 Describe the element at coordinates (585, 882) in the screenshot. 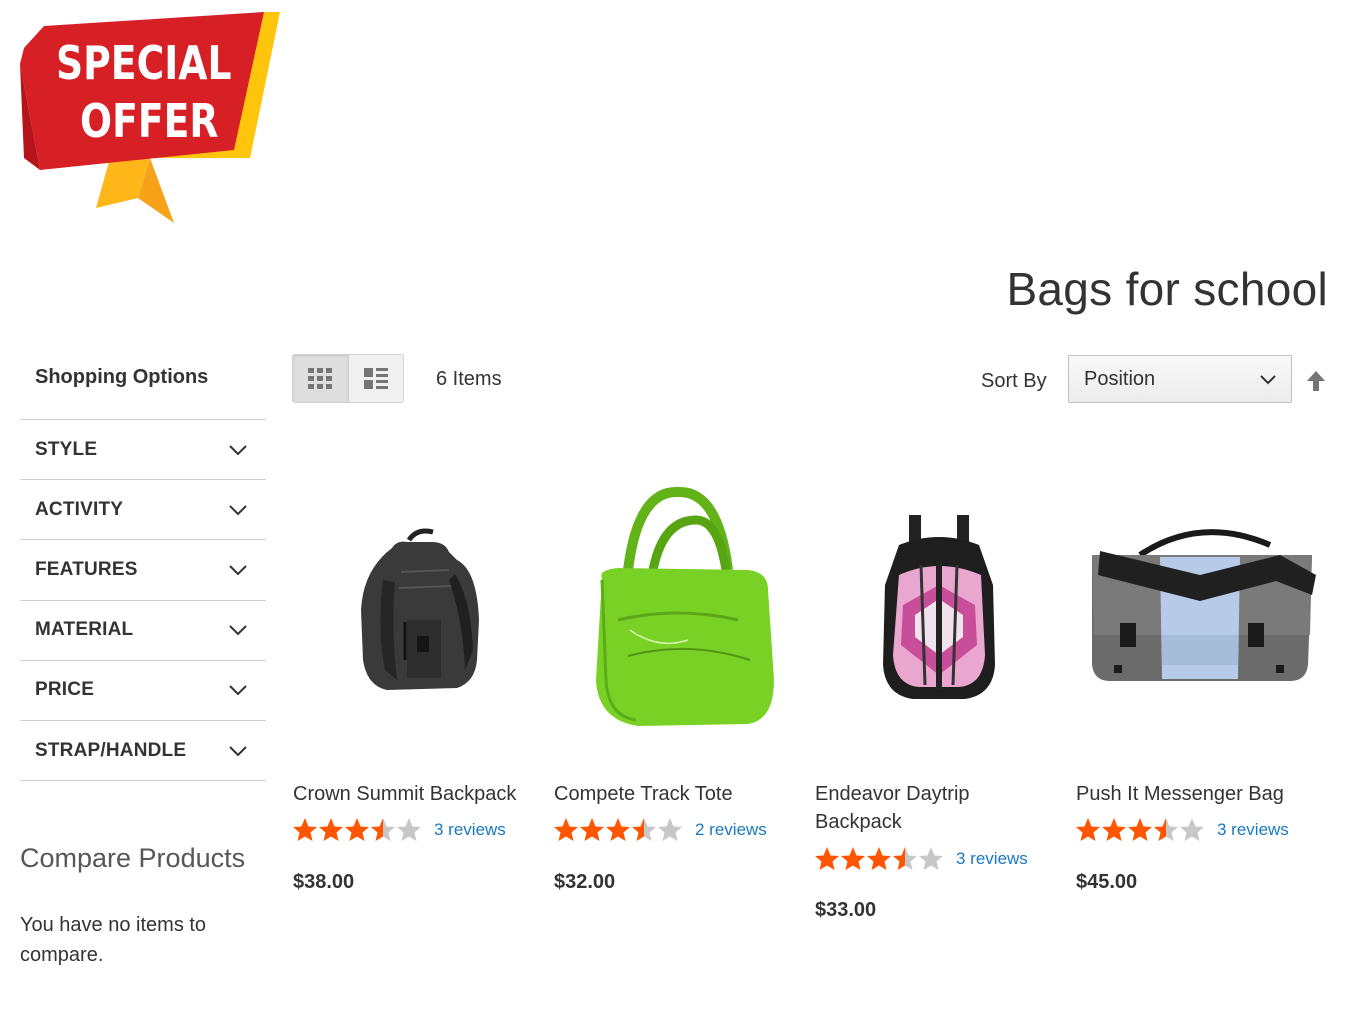

I see `product-price: $32.00` at that location.